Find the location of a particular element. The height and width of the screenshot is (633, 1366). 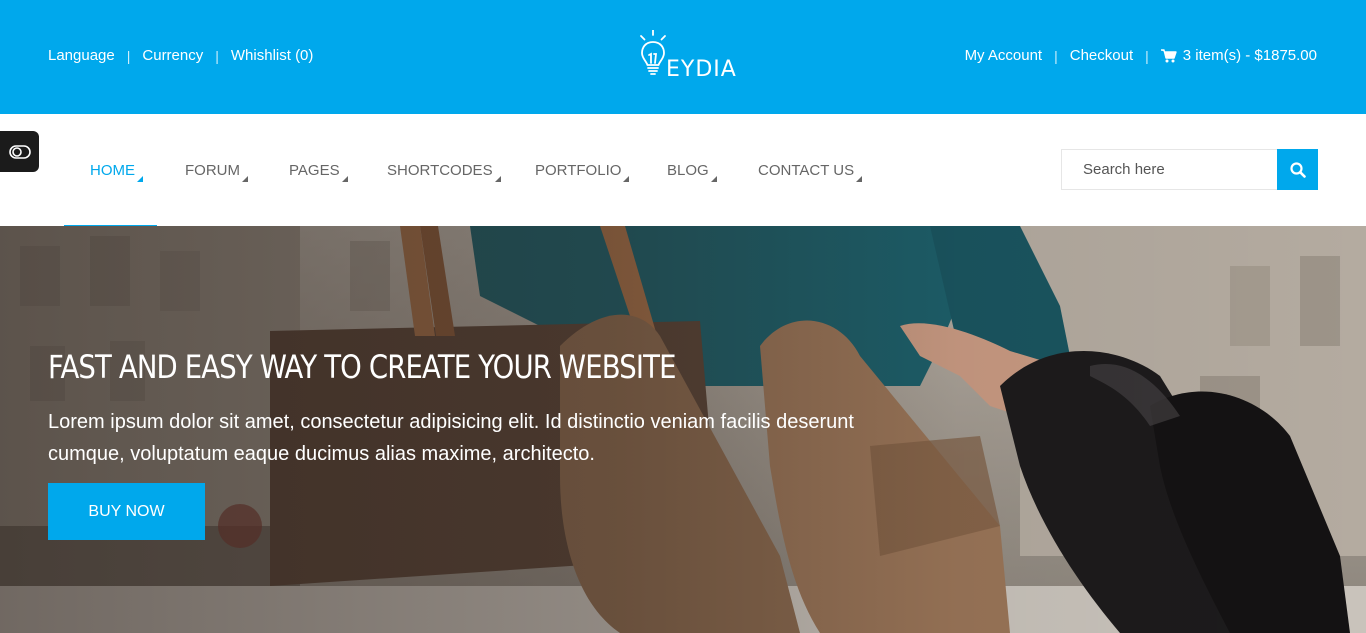

search-input is located at coordinates (1169, 169).